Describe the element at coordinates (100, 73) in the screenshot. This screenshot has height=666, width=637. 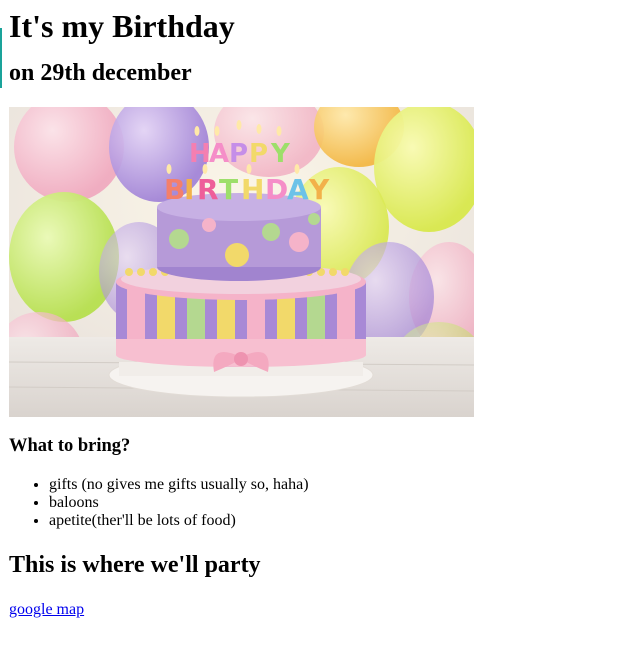
I see `page-subtitle: on 29th december` at that location.